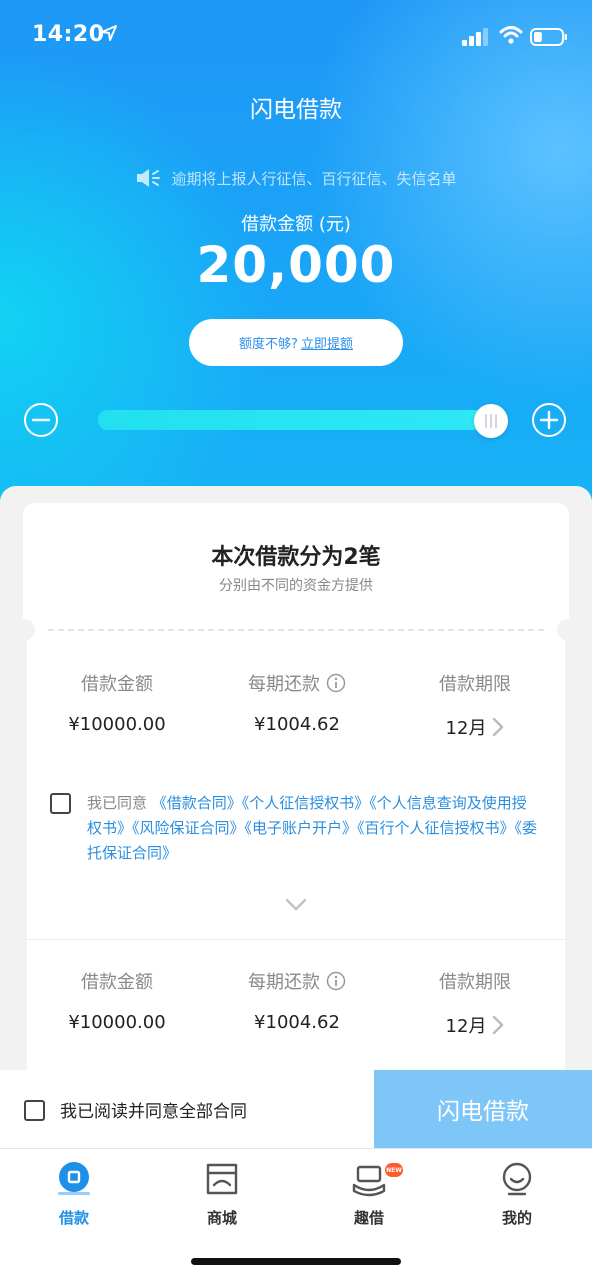 The width and height of the screenshot is (592, 1280). I want to click on notice-text: 逾期将上报人行征信、百行征信、失信名单, so click(314, 178).